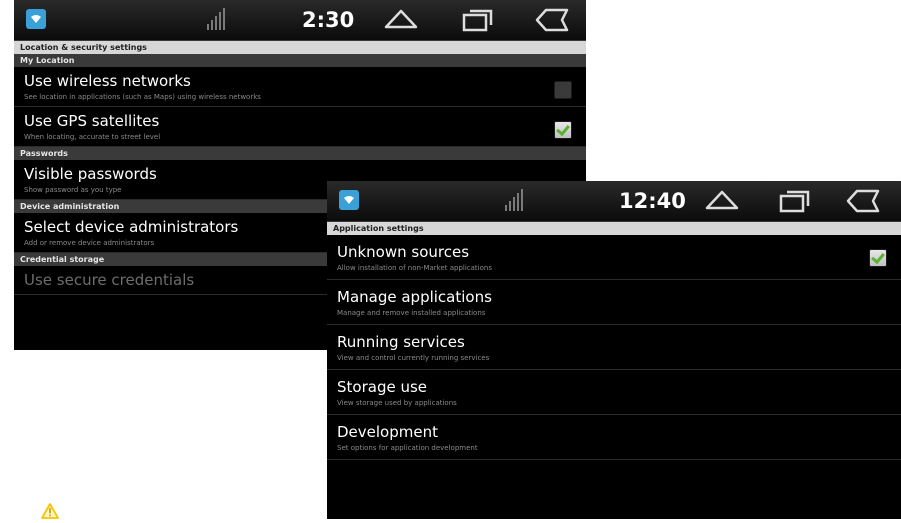 This screenshot has width=901, height=523. Describe the element at coordinates (382, 387) in the screenshot. I see `item-title: Storage use` at that location.